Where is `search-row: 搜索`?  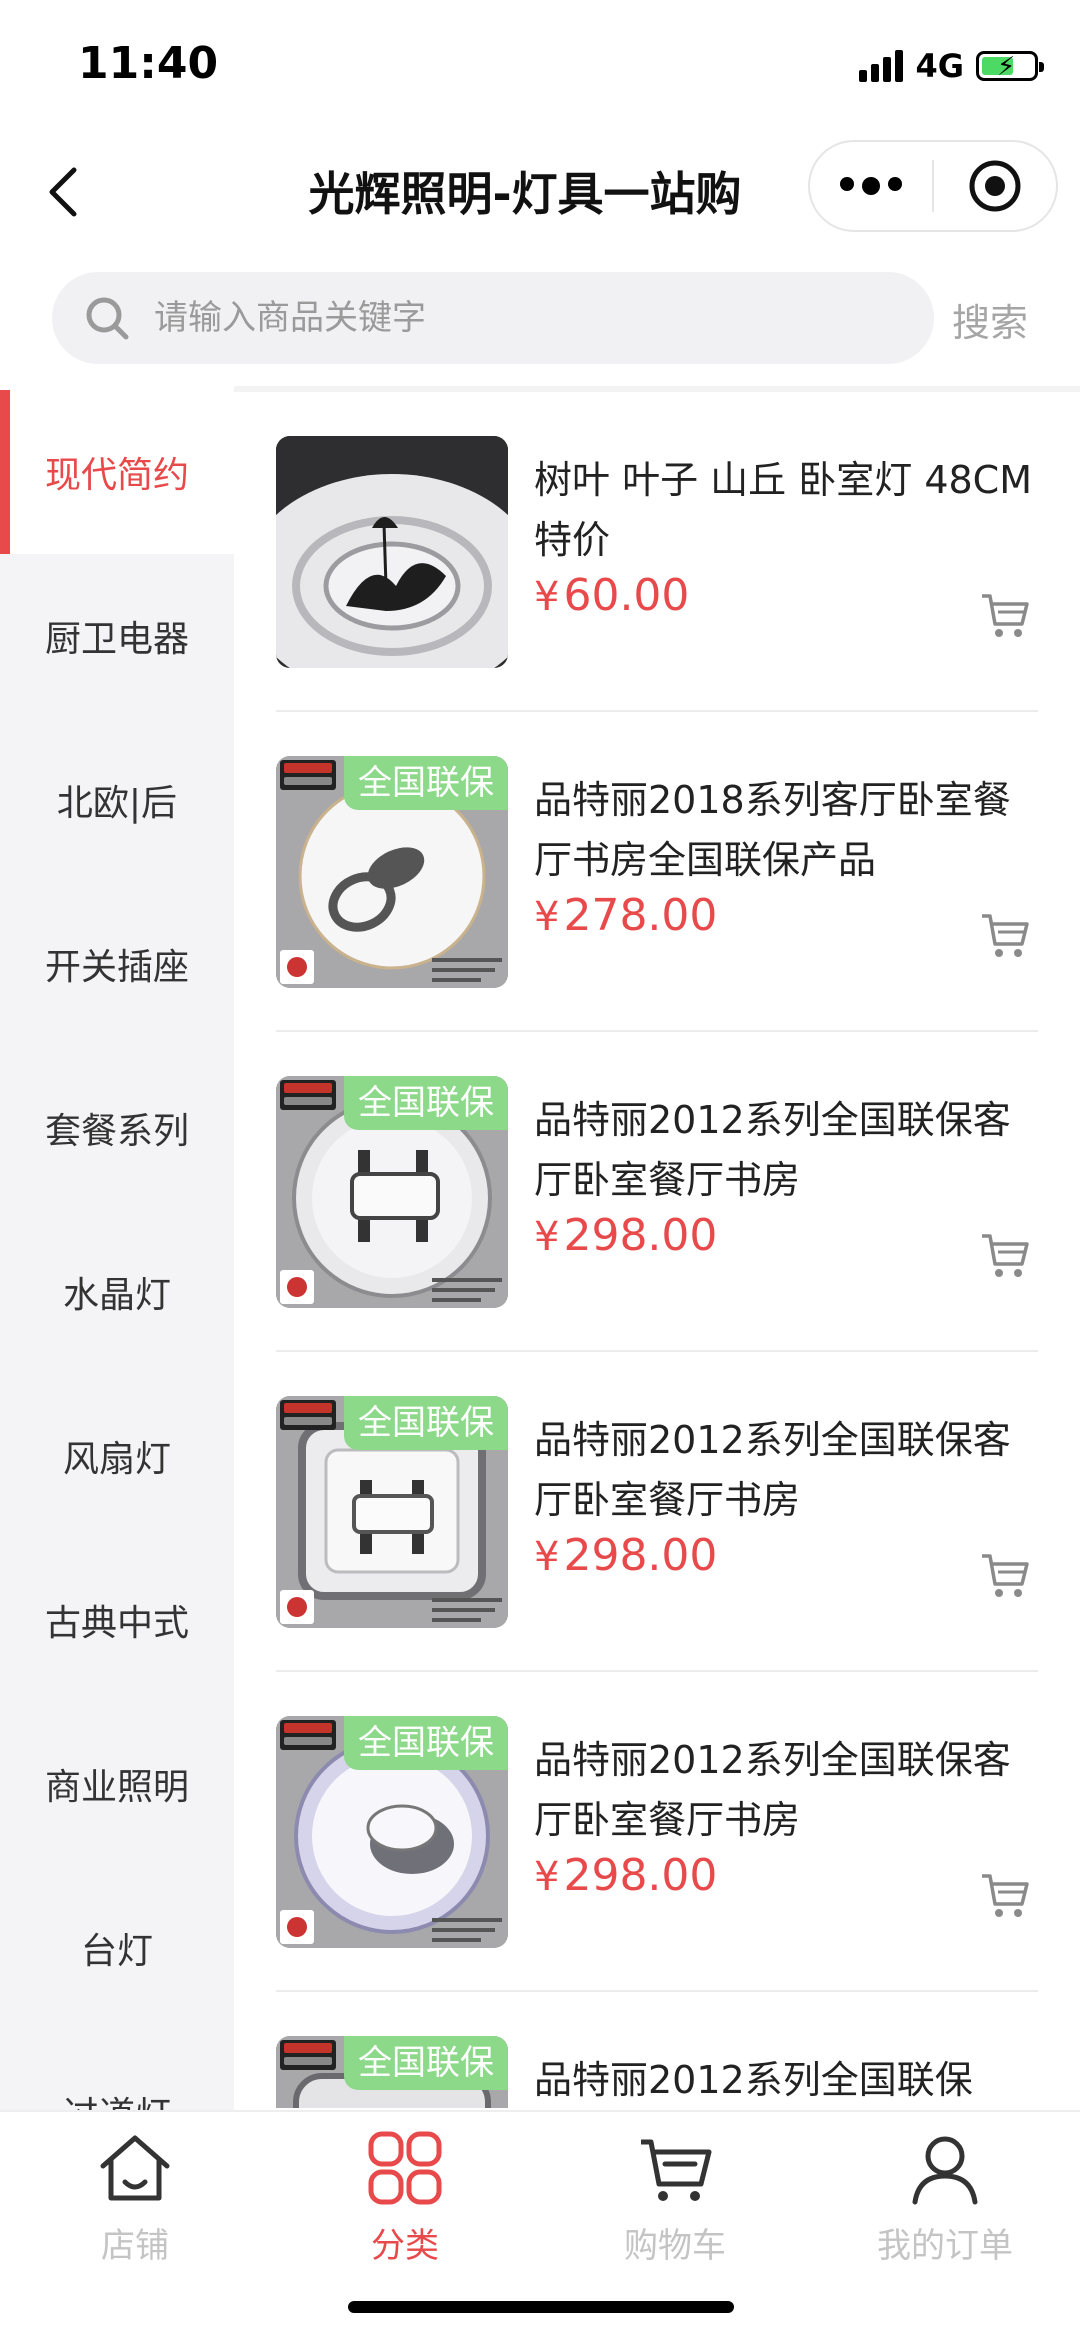 search-row: 搜索 is located at coordinates (540, 318).